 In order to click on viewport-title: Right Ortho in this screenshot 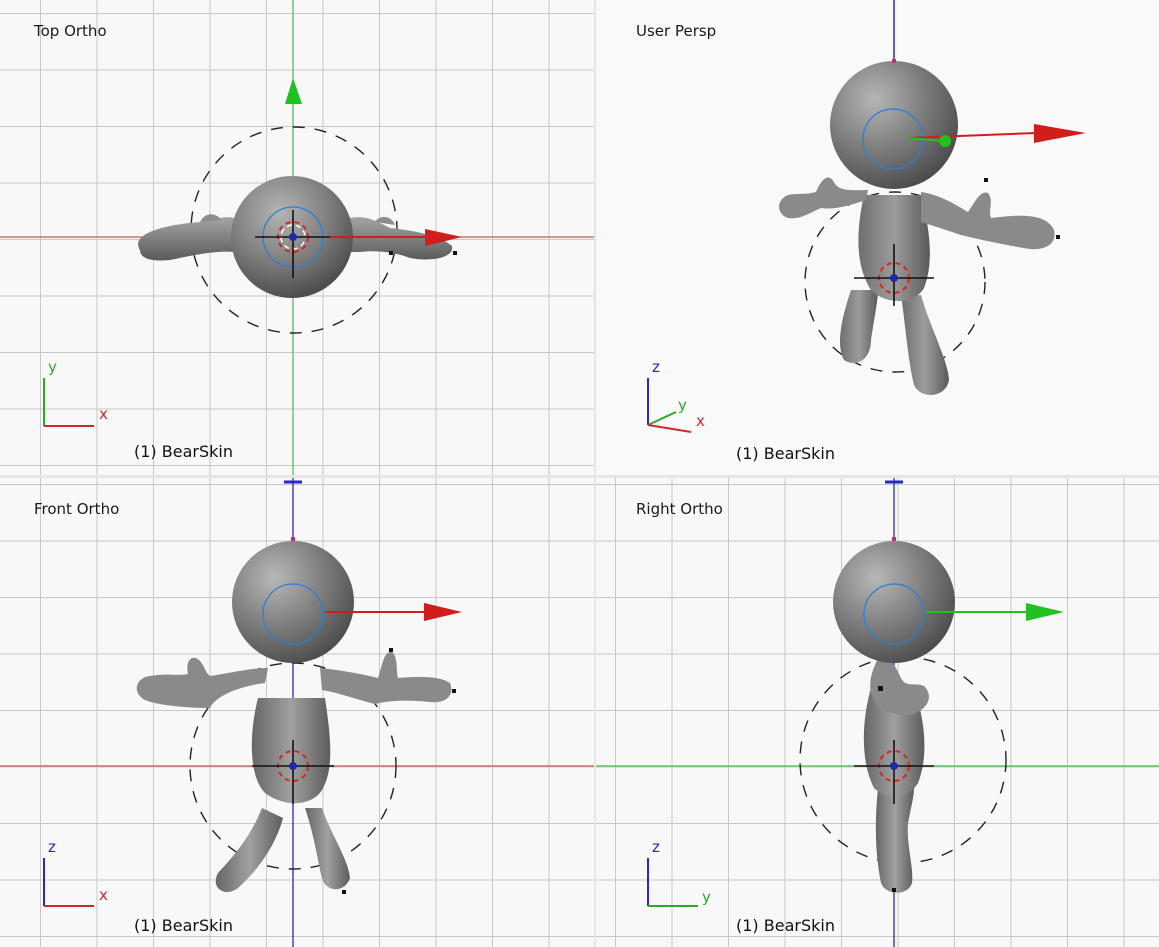, I will do `click(679, 509)`.